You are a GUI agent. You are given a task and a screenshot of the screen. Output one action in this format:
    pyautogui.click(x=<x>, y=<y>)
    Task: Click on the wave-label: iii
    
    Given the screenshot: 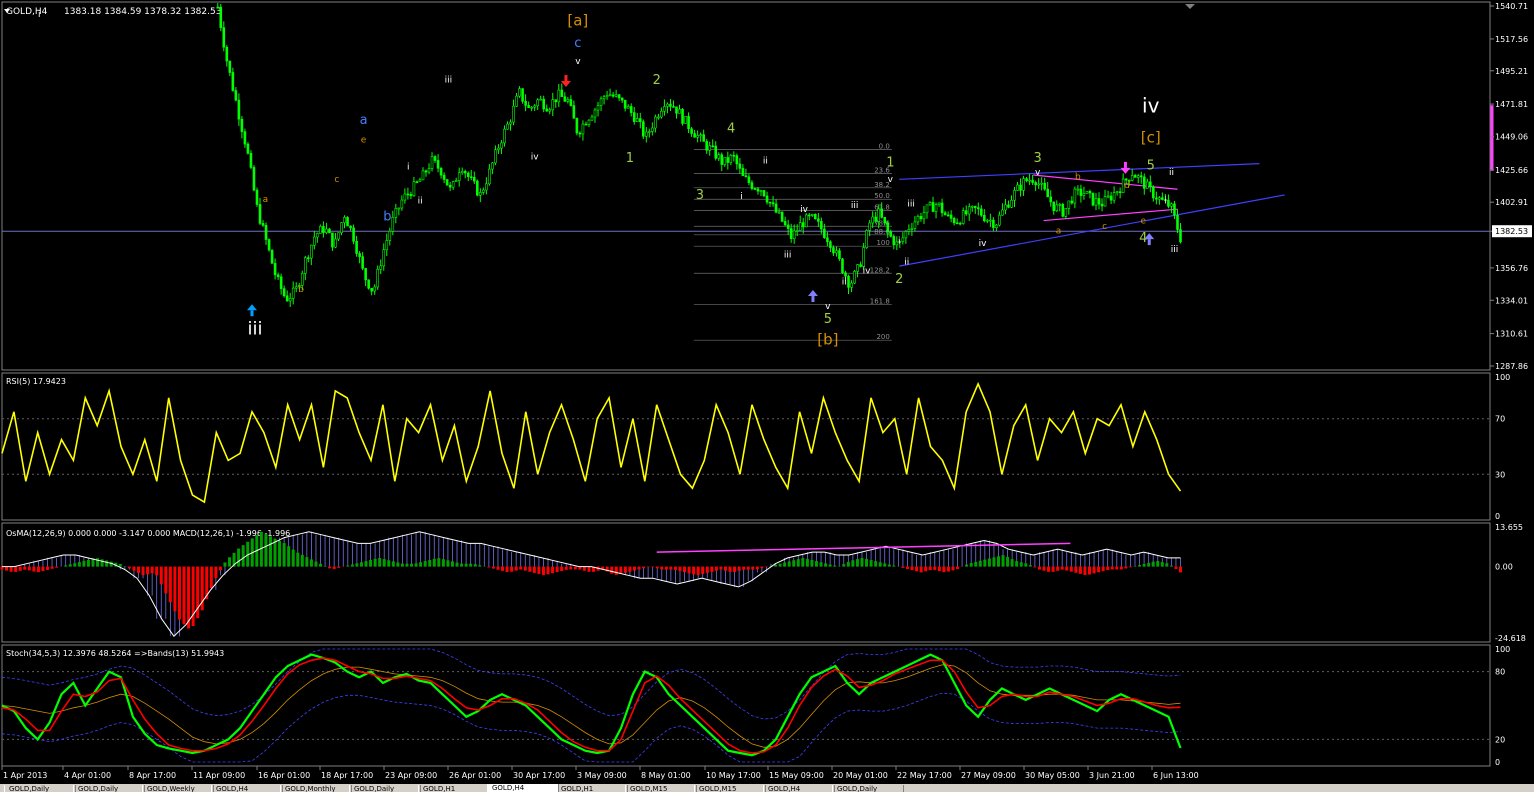 What is the action you would take?
    pyautogui.click(x=911, y=204)
    